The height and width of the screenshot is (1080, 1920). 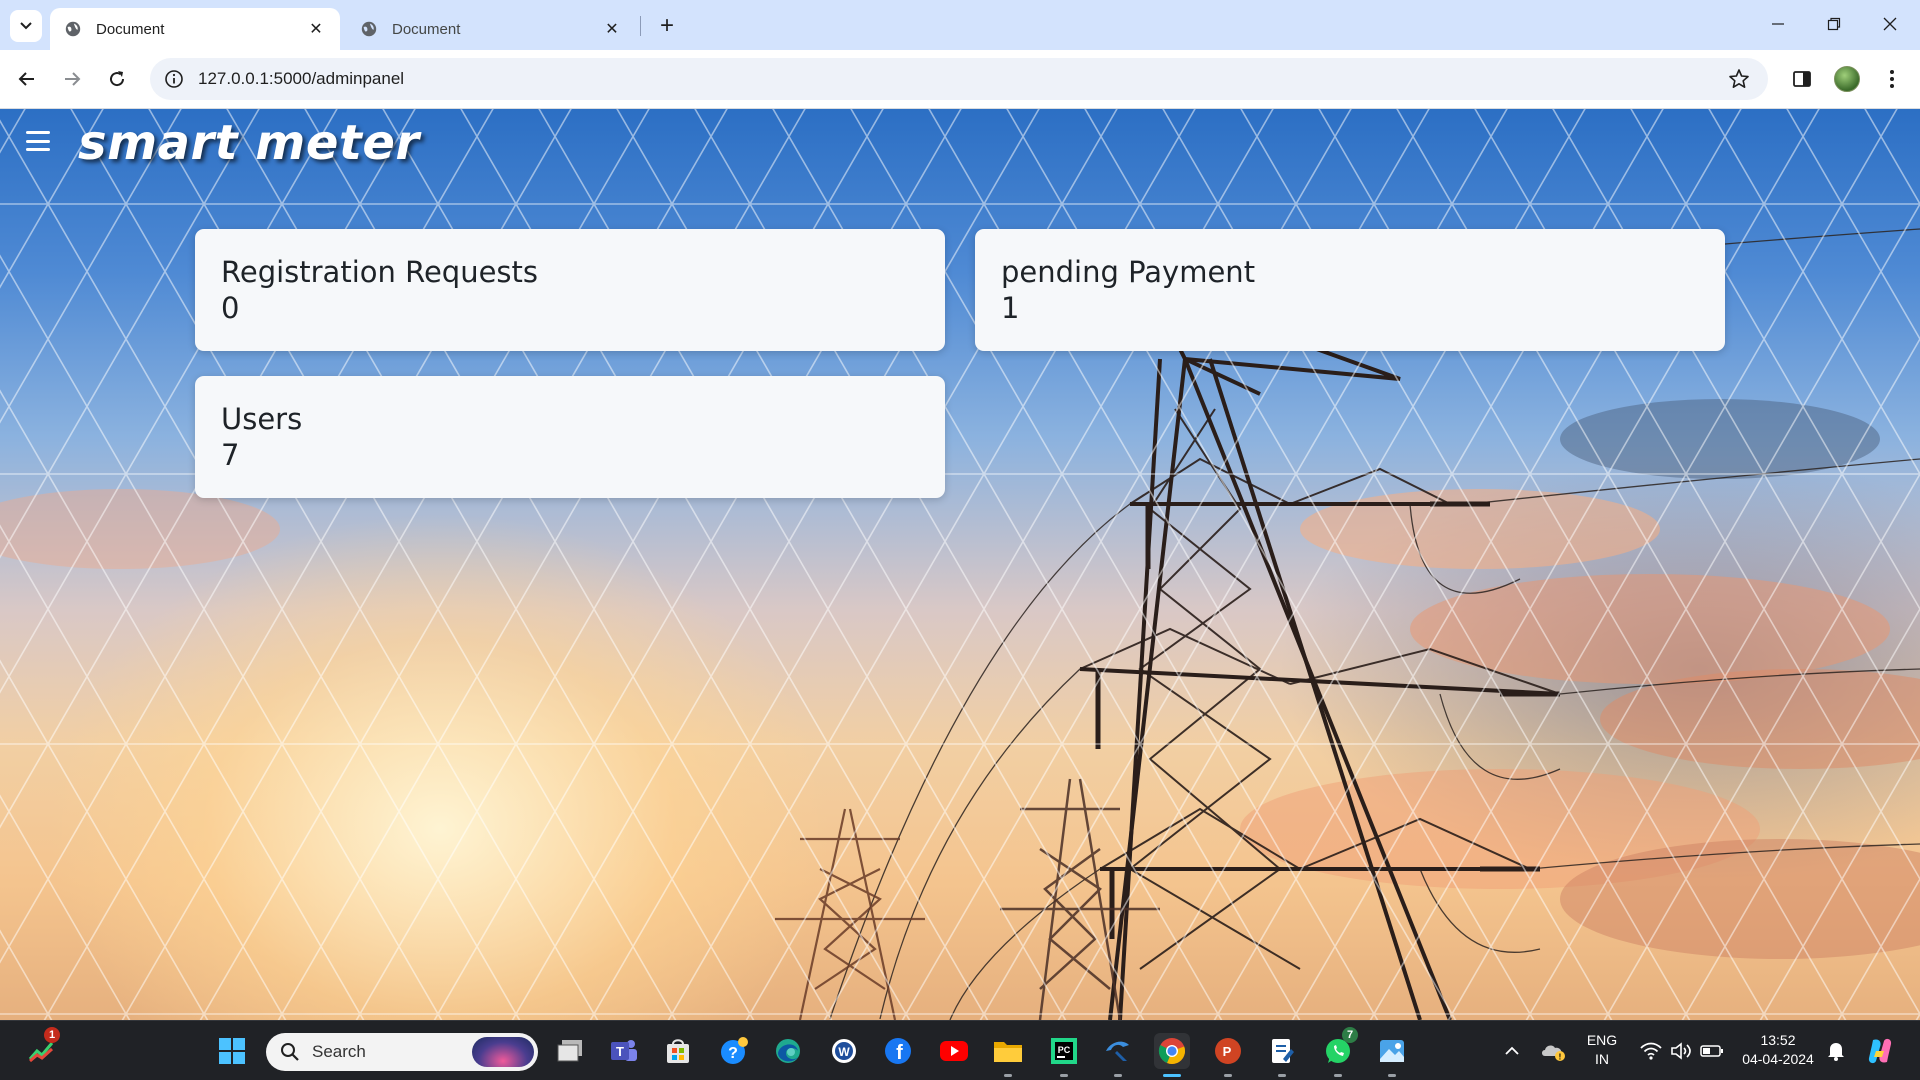 I want to click on bell-icon, so click(x=1836, y=1052).